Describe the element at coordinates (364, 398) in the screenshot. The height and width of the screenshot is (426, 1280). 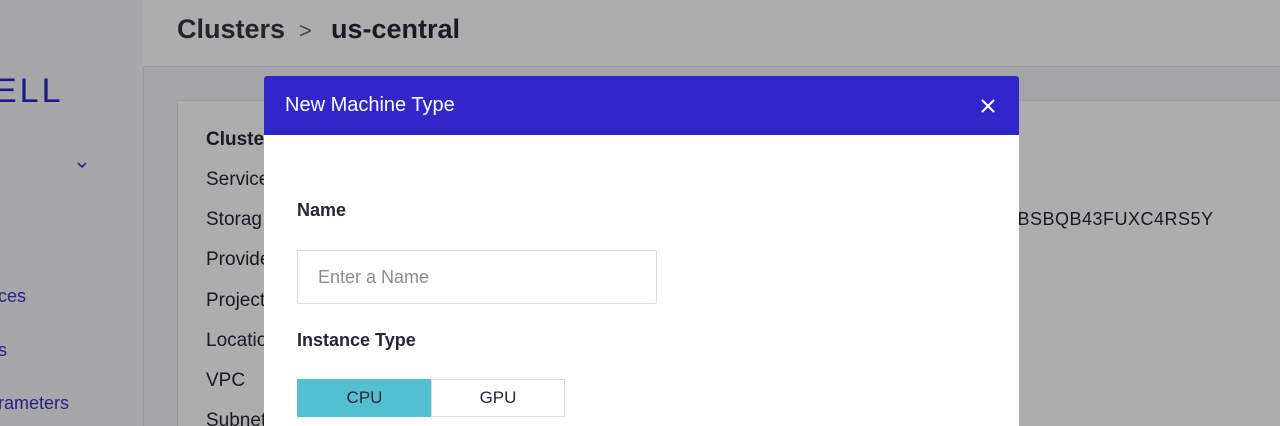
I see `instance-type-cpu-button: CPU` at that location.